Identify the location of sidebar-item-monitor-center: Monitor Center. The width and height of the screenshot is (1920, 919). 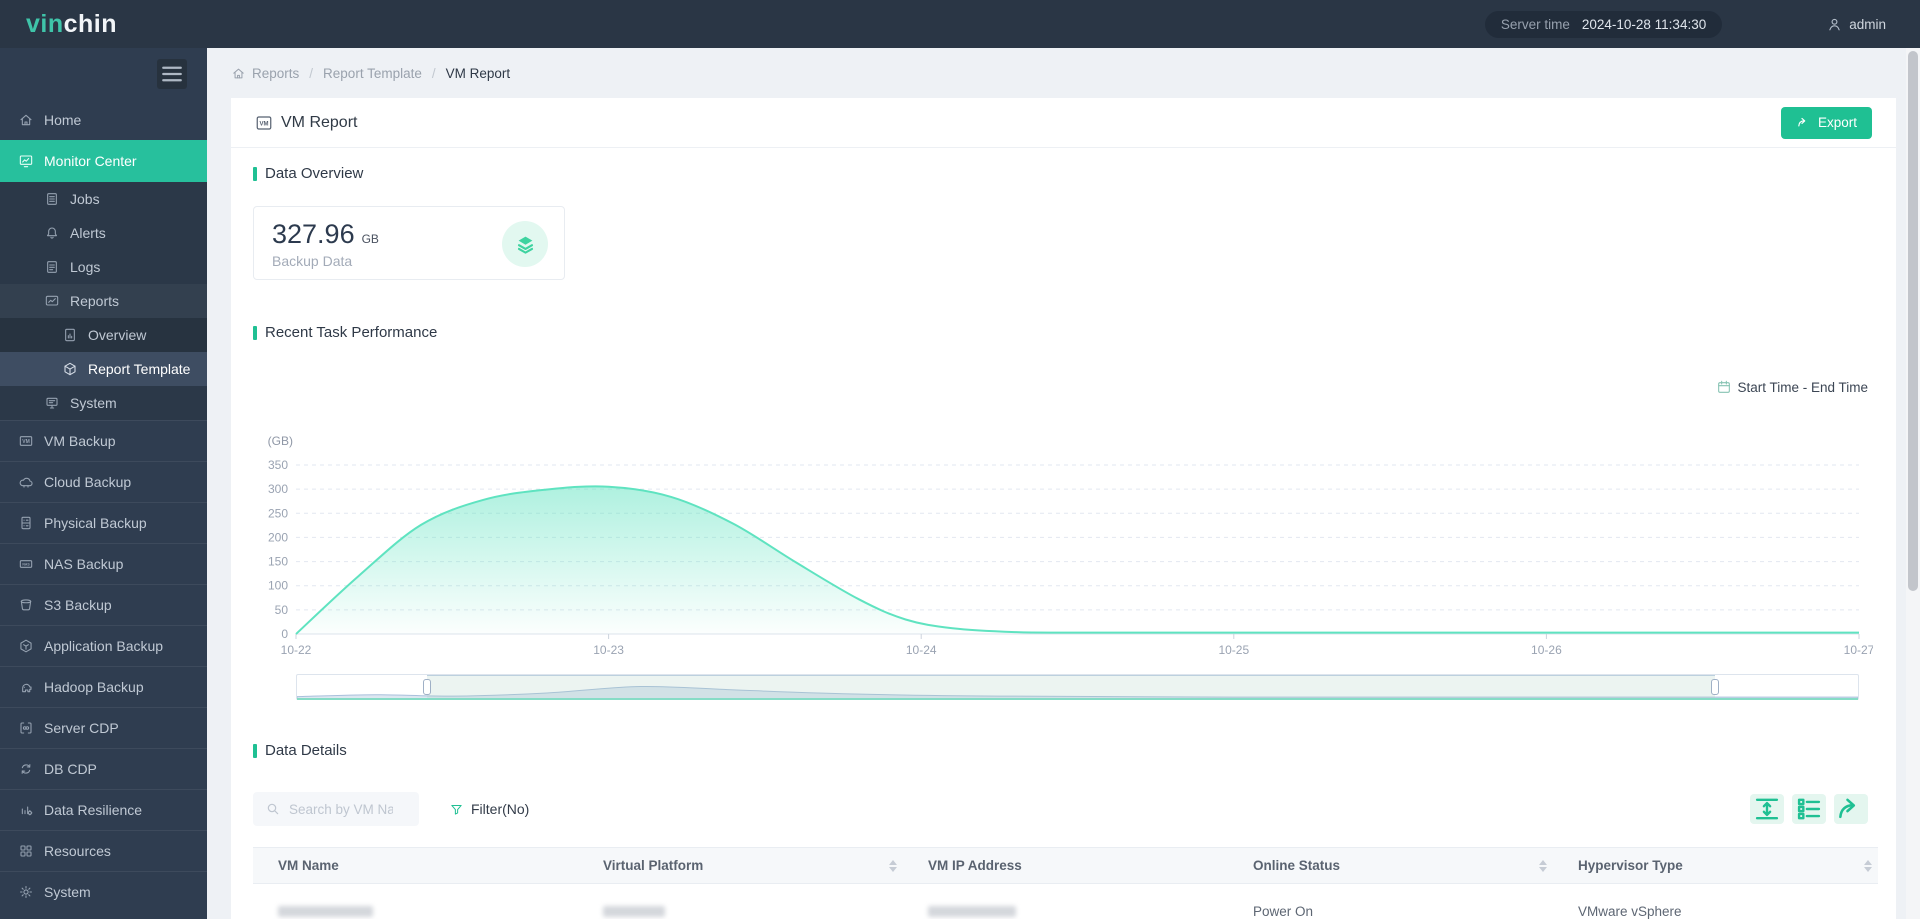
(105, 161).